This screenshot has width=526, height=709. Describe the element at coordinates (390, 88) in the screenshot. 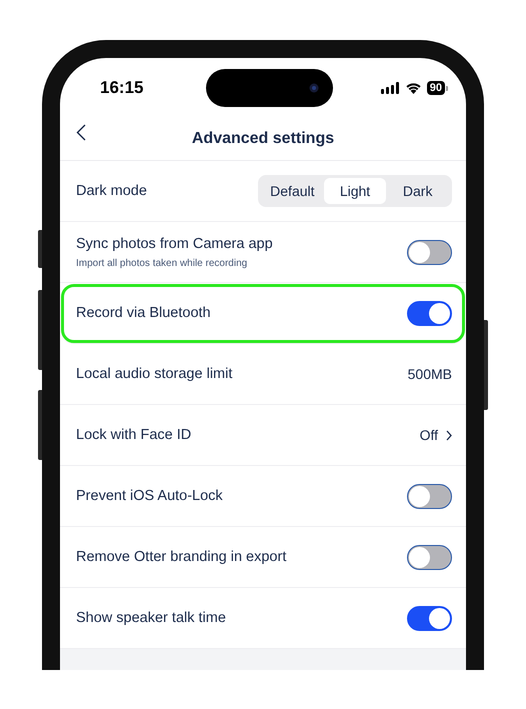

I see `signal-icon` at that location.